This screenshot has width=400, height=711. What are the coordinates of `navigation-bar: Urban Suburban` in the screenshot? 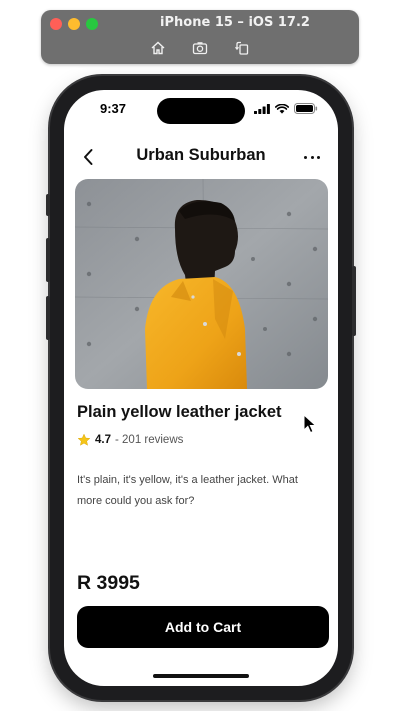 It's located at (201, 157).